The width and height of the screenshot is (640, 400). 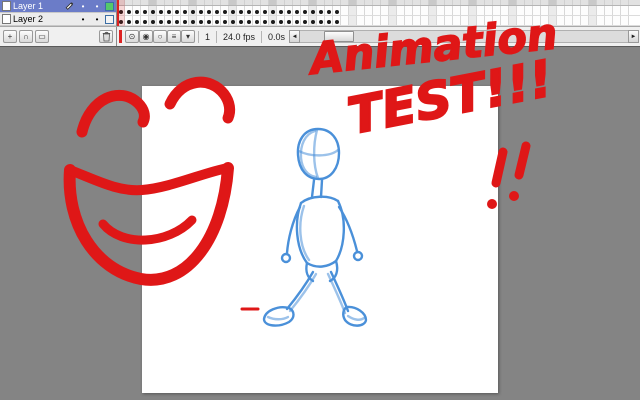 What do you see at coordinates (121, 13) in the screenshot?
I see `playhead` at bounding box center [121, 13].